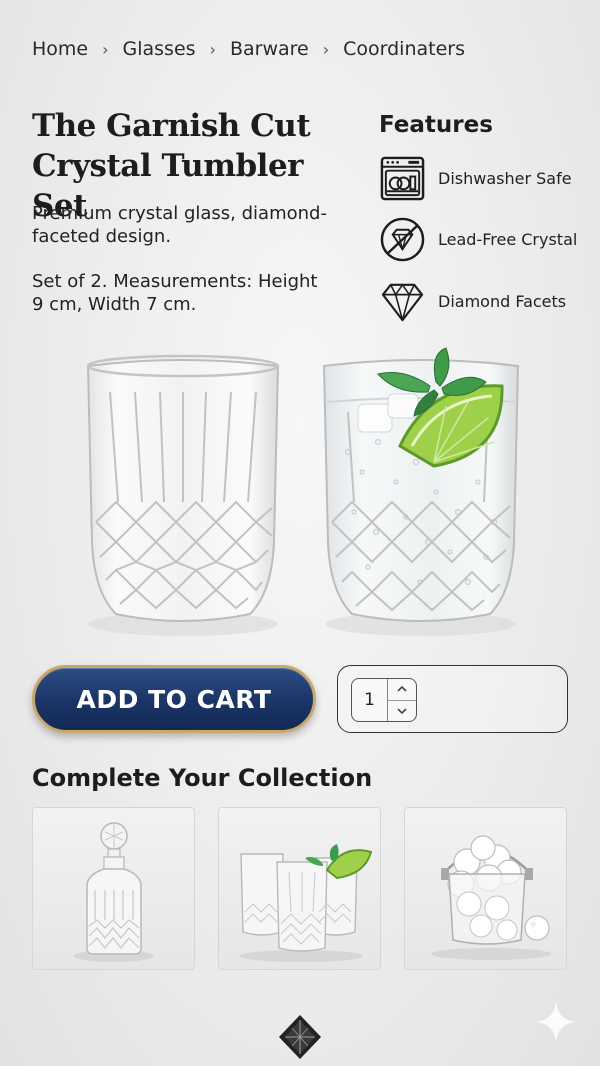 This screenshot has height=1066, width=600. I want to click on quantity-stepper: 1, so click(384, 700).